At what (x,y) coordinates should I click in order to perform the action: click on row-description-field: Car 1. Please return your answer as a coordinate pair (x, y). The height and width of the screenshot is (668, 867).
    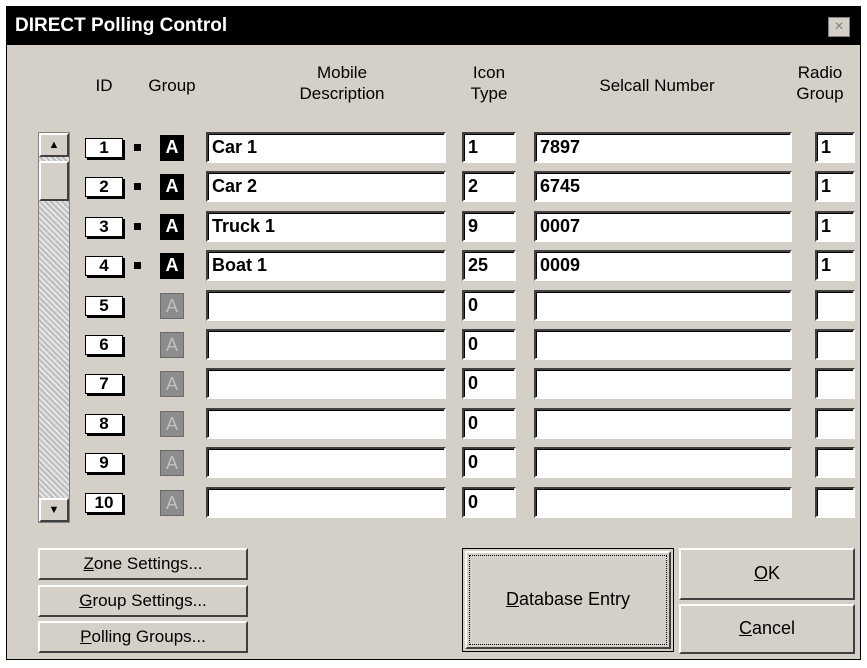
    Looking at the image, I should click on (326, 147).